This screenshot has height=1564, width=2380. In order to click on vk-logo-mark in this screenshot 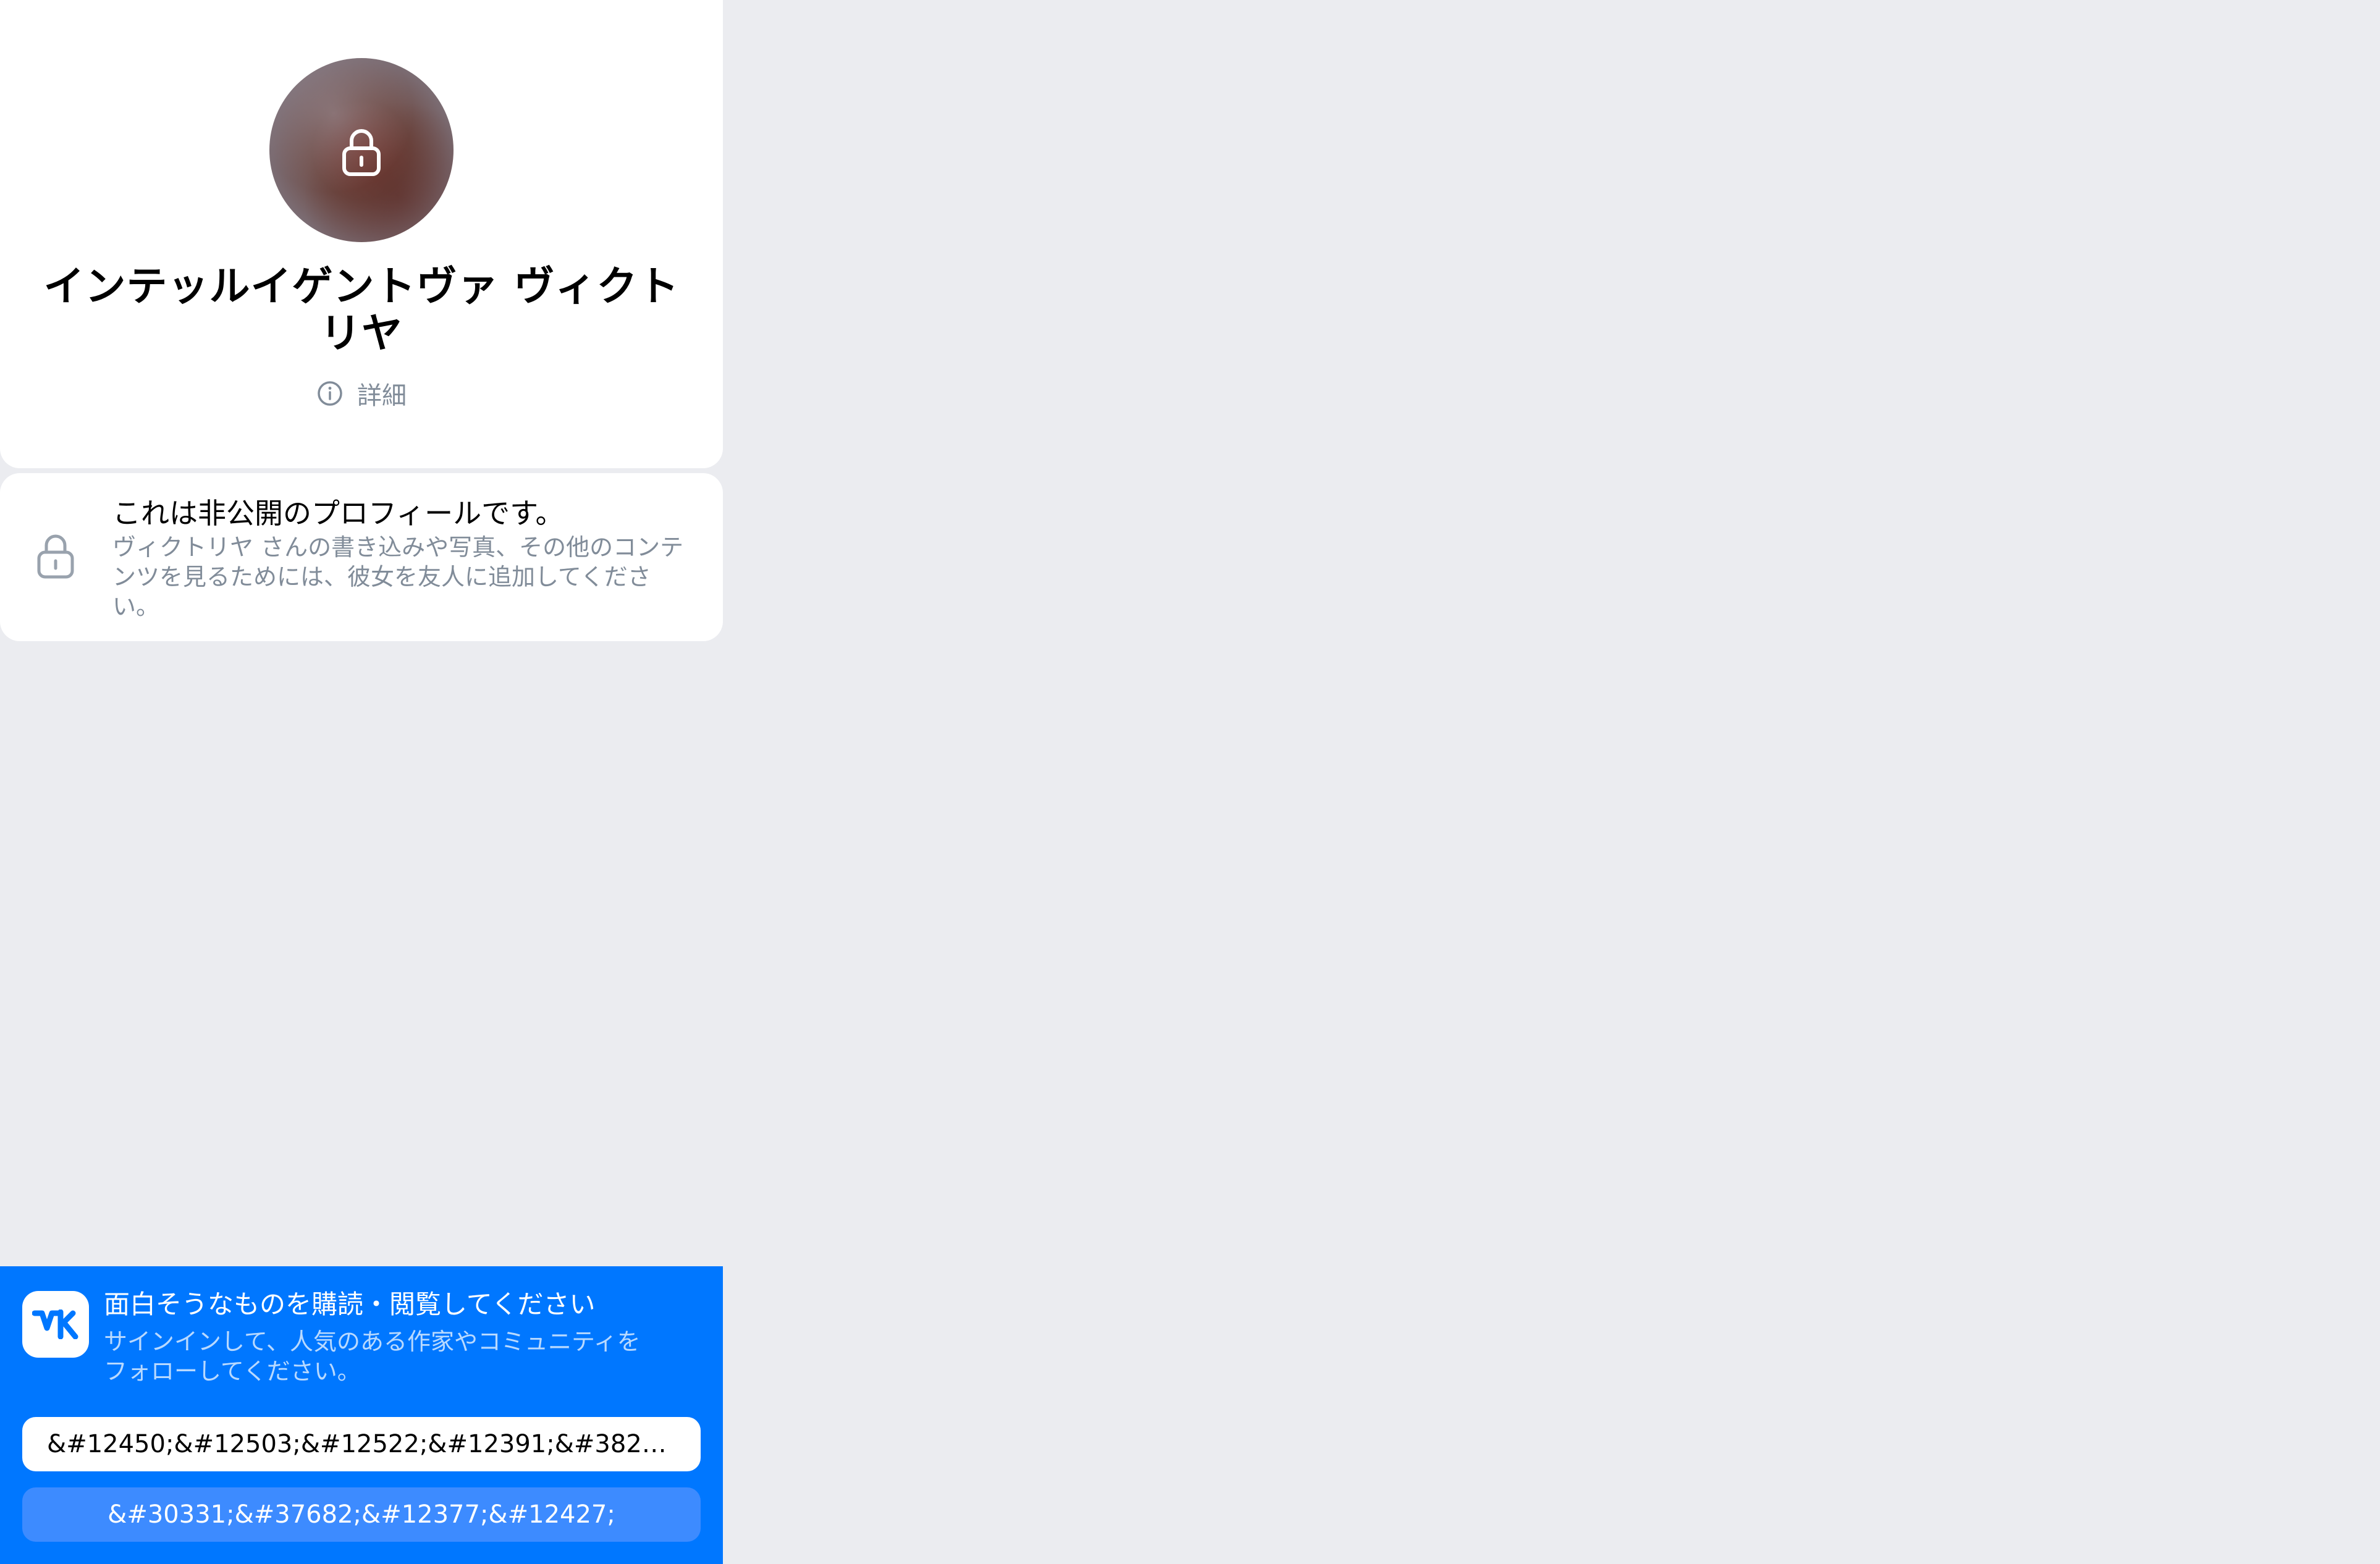, I will do `click(55, 1324)`.